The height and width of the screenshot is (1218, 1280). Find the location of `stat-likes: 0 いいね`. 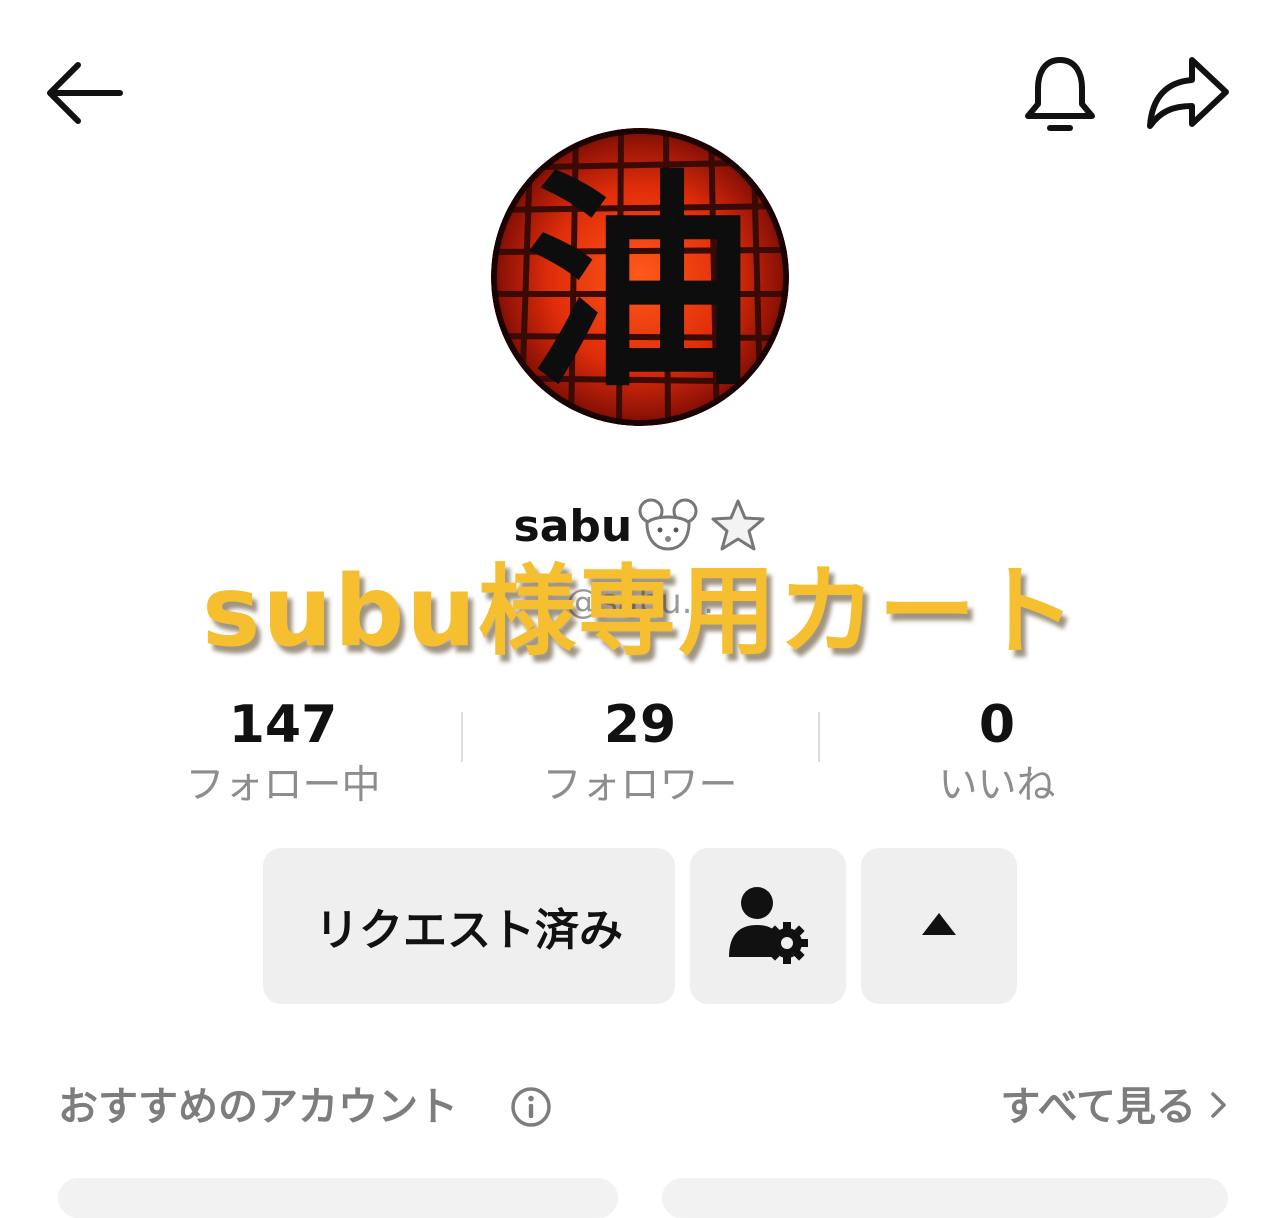

stat-likes: 0 いいね is located at coordinates (997, 755).